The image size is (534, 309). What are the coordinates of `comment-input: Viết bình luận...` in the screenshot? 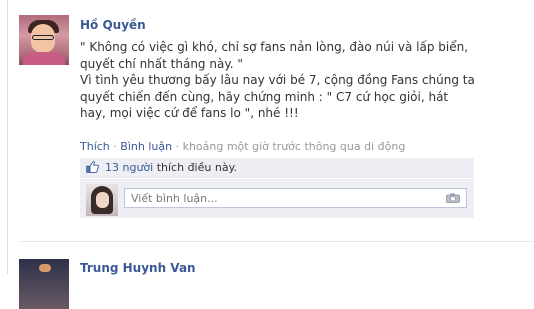 It's located at (295, 198).